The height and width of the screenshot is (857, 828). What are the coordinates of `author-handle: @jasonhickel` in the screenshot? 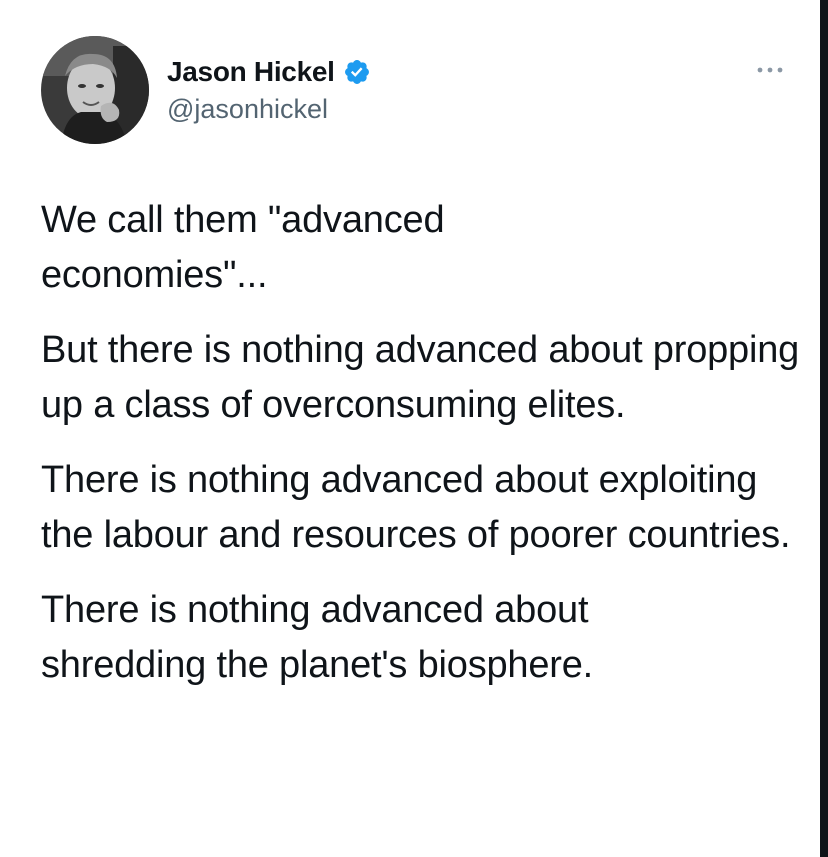 It's located at (247, 109).